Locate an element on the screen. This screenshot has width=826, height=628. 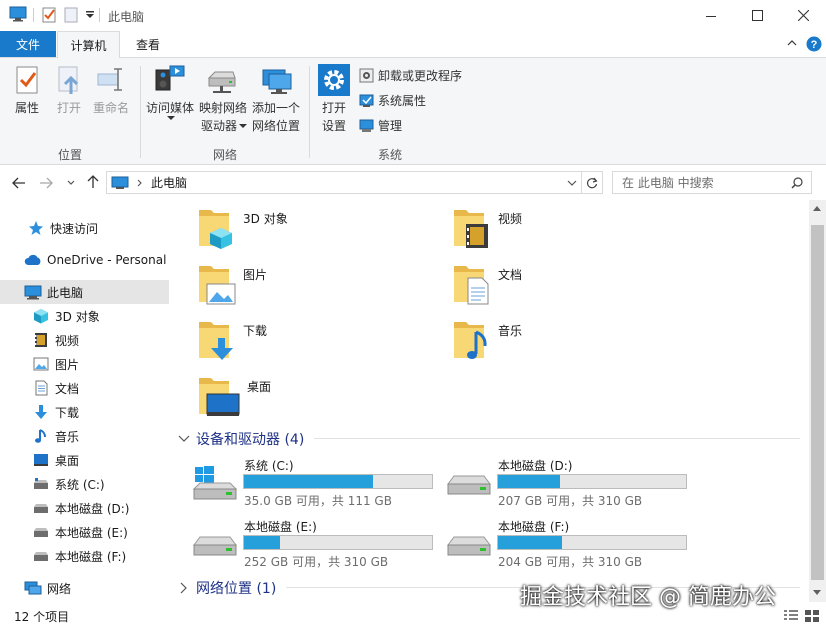
system-properties-button: 系统属性 is located at coordinates (392, 100).